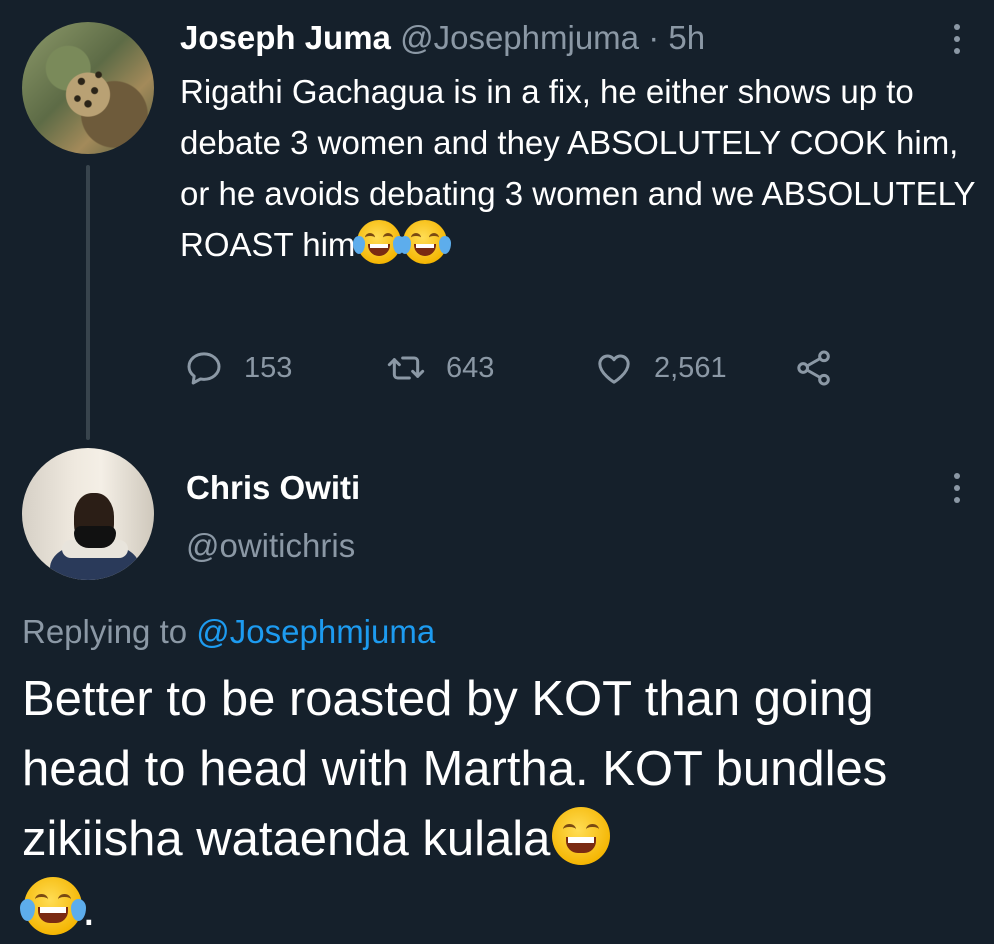 Image resolution: width=994 pixels, height=944 pixels. I want to click on like-button: 2,561, so click(660, 368).